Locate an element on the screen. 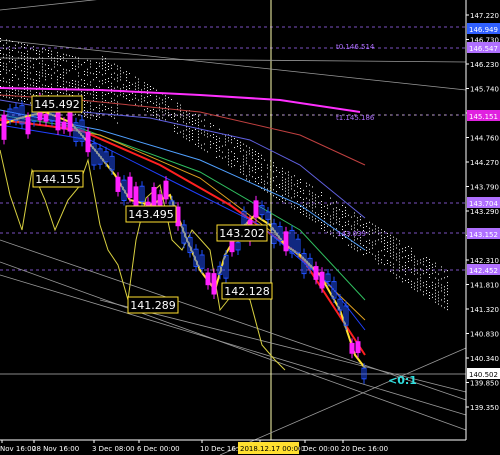 The height and width of the screenshot is (455, 500). bar-countdown: <0:1 is located at coordinates (402, 380).